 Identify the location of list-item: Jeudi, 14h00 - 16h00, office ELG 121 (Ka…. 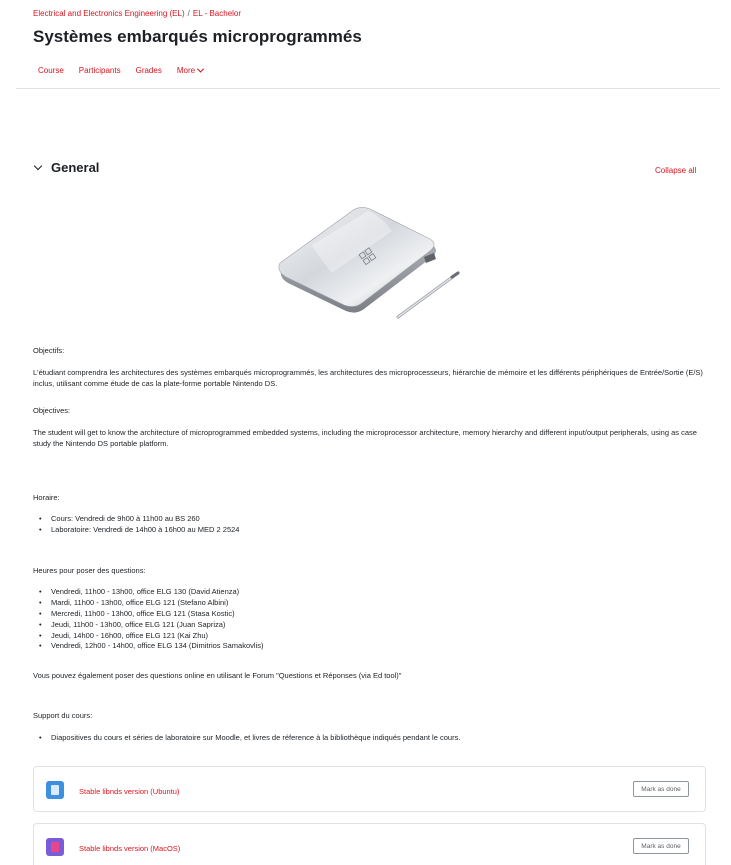
(148, 636).